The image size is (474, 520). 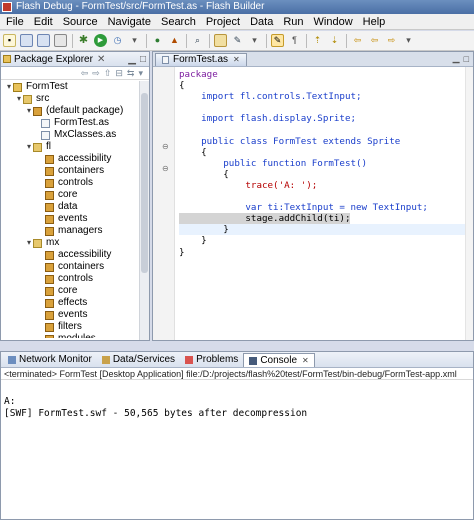 I want to click on menu-search: Search, so click(x=179, y=22).